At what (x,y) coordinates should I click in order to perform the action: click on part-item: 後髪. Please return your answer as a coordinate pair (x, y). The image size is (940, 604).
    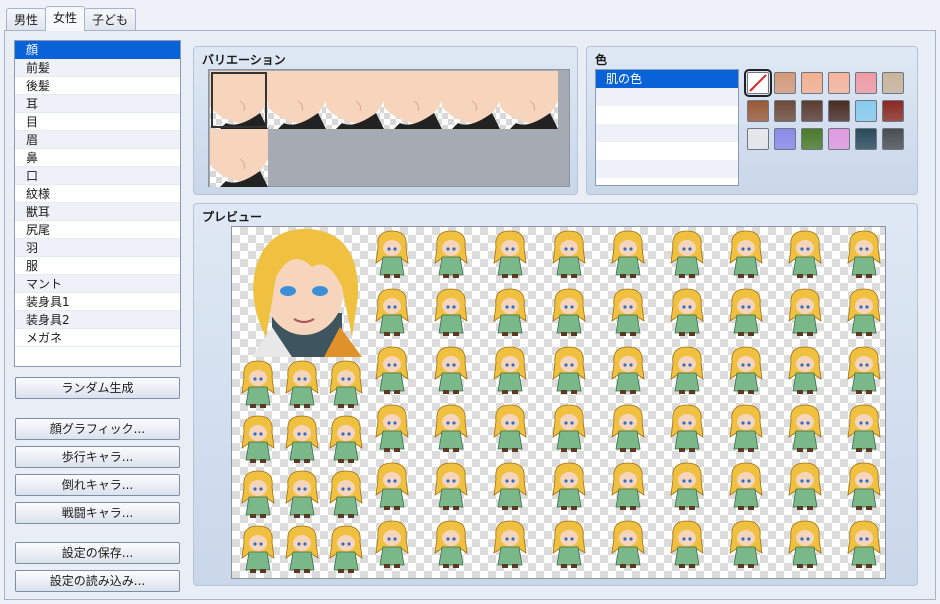
    Looking at the image, I should click on (97, 86).